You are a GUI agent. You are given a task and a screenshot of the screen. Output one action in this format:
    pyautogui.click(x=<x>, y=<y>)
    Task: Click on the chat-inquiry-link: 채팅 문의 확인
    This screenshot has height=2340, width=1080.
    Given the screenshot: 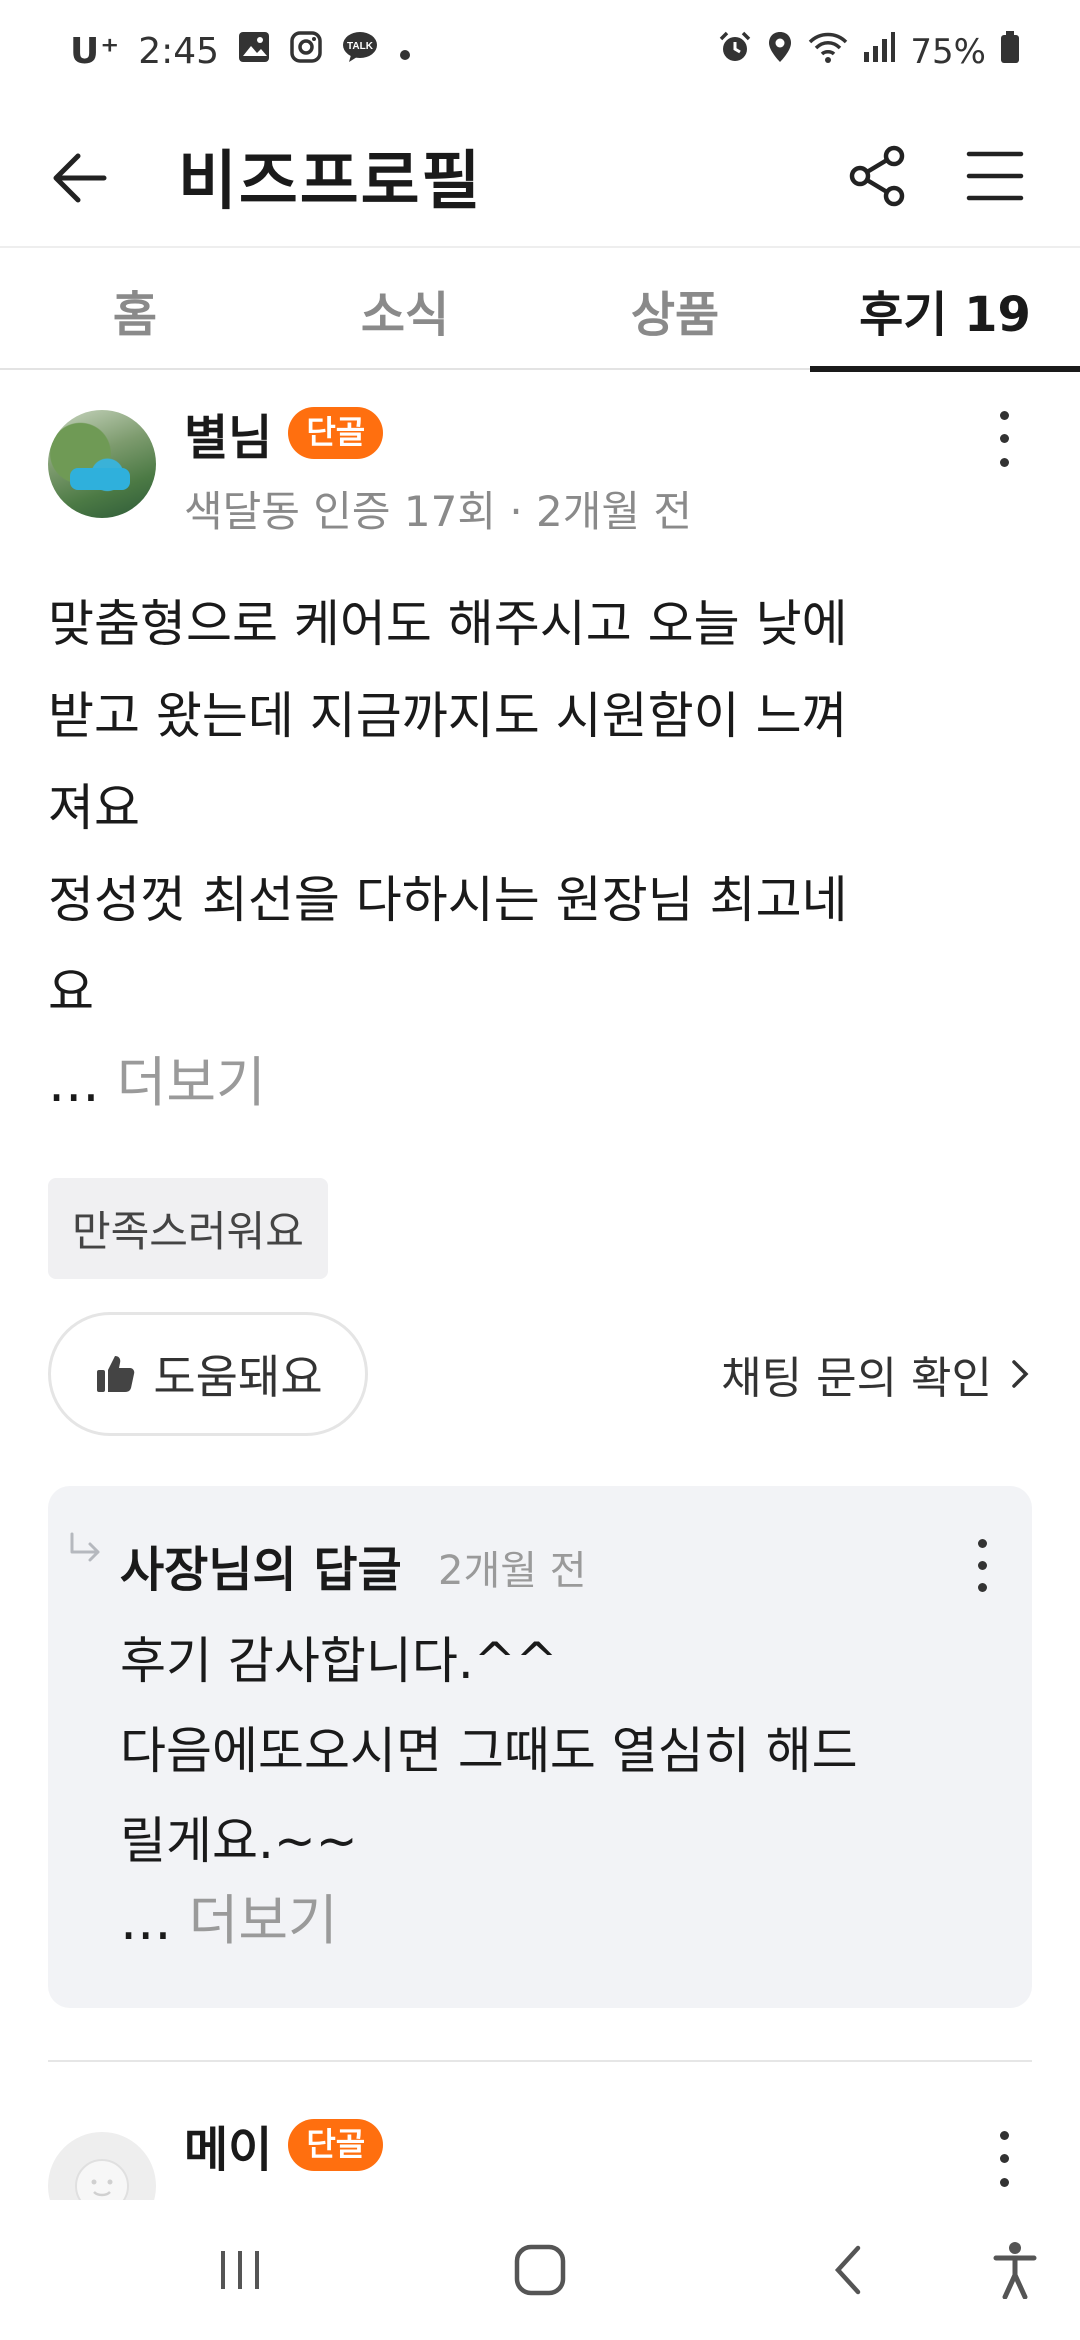 What is the action you would take?
    pyautogui.click(x=876, y=1374)
    